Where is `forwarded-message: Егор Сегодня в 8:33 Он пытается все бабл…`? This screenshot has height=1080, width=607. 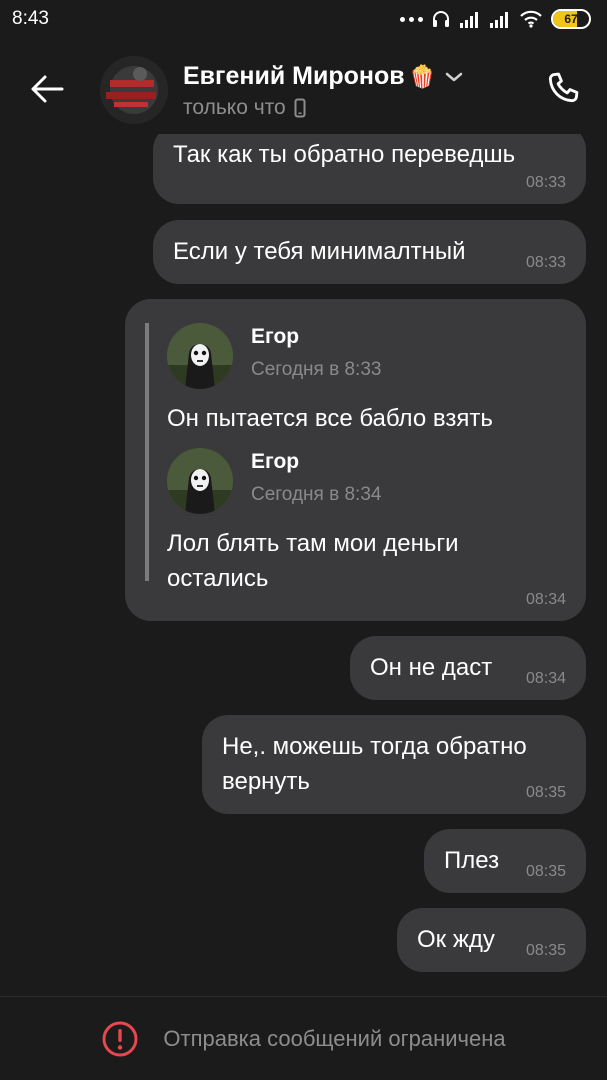 forwarded-message: Егор Сегодня в 8:33 Он пытается все бабл… is located at coordinates (357, 379).